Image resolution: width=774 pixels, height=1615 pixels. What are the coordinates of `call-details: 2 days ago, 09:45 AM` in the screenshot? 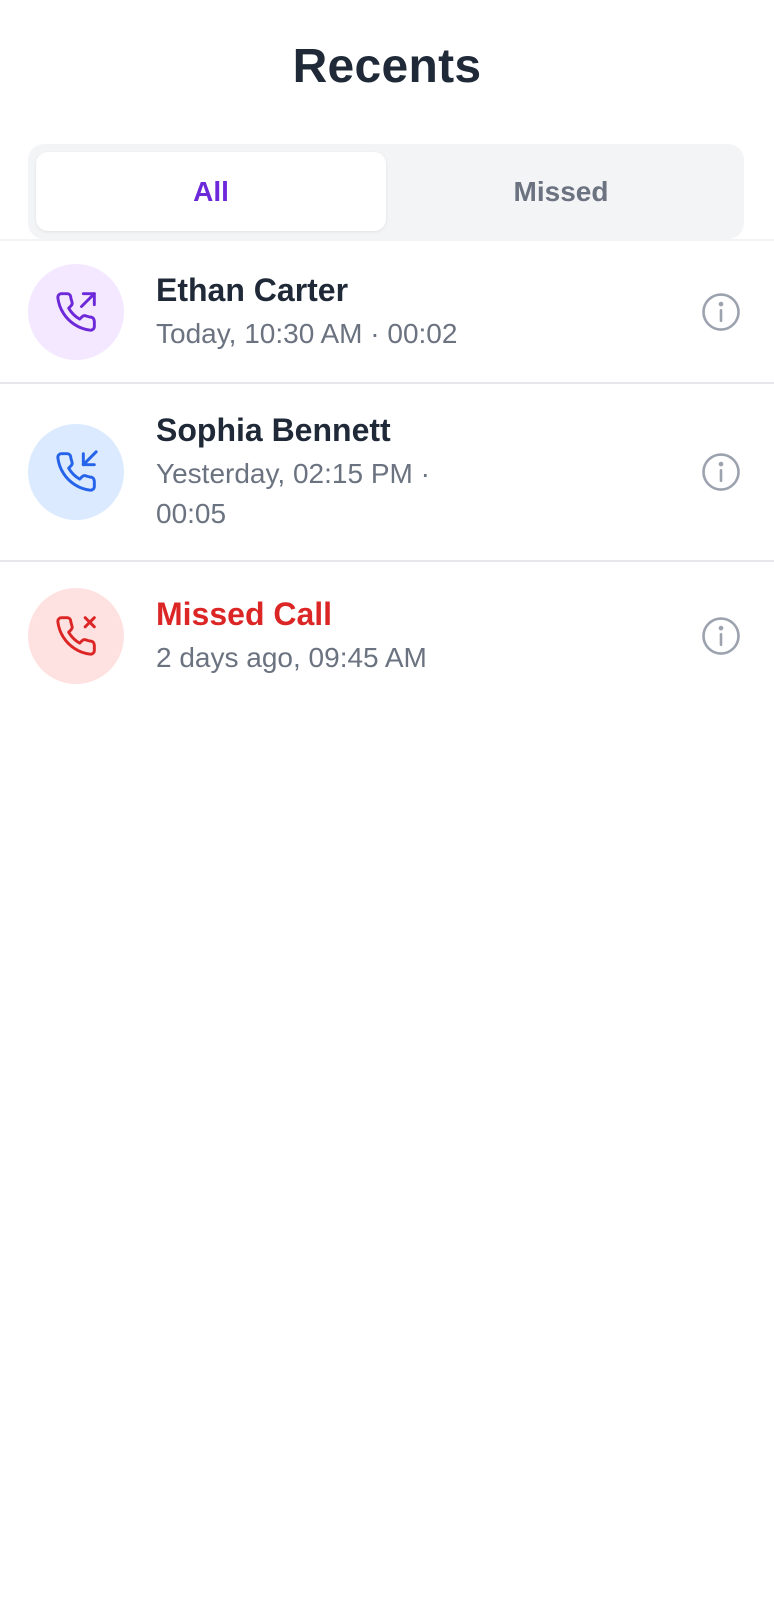 It's located at (291, 657).